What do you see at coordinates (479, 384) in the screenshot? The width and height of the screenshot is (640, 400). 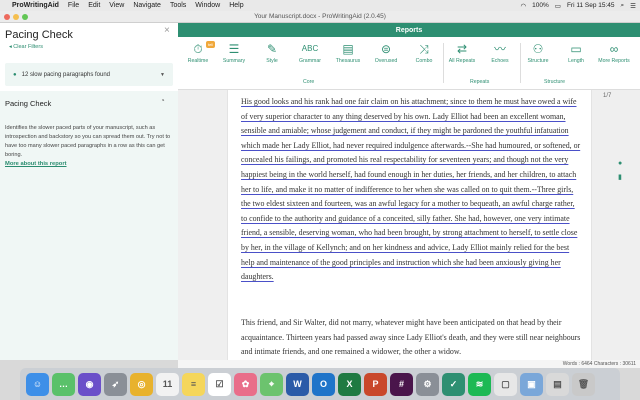 I see `dock-spotify-icon: ≋` at bounding box center [479, 384].